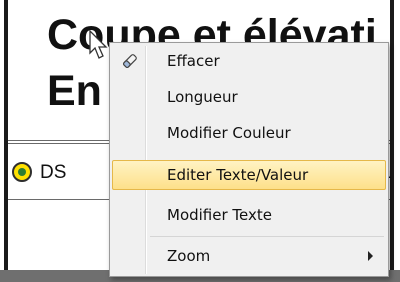  I want to click on menu-item-label: Editer Texte/Valeur, so click(238, 175).